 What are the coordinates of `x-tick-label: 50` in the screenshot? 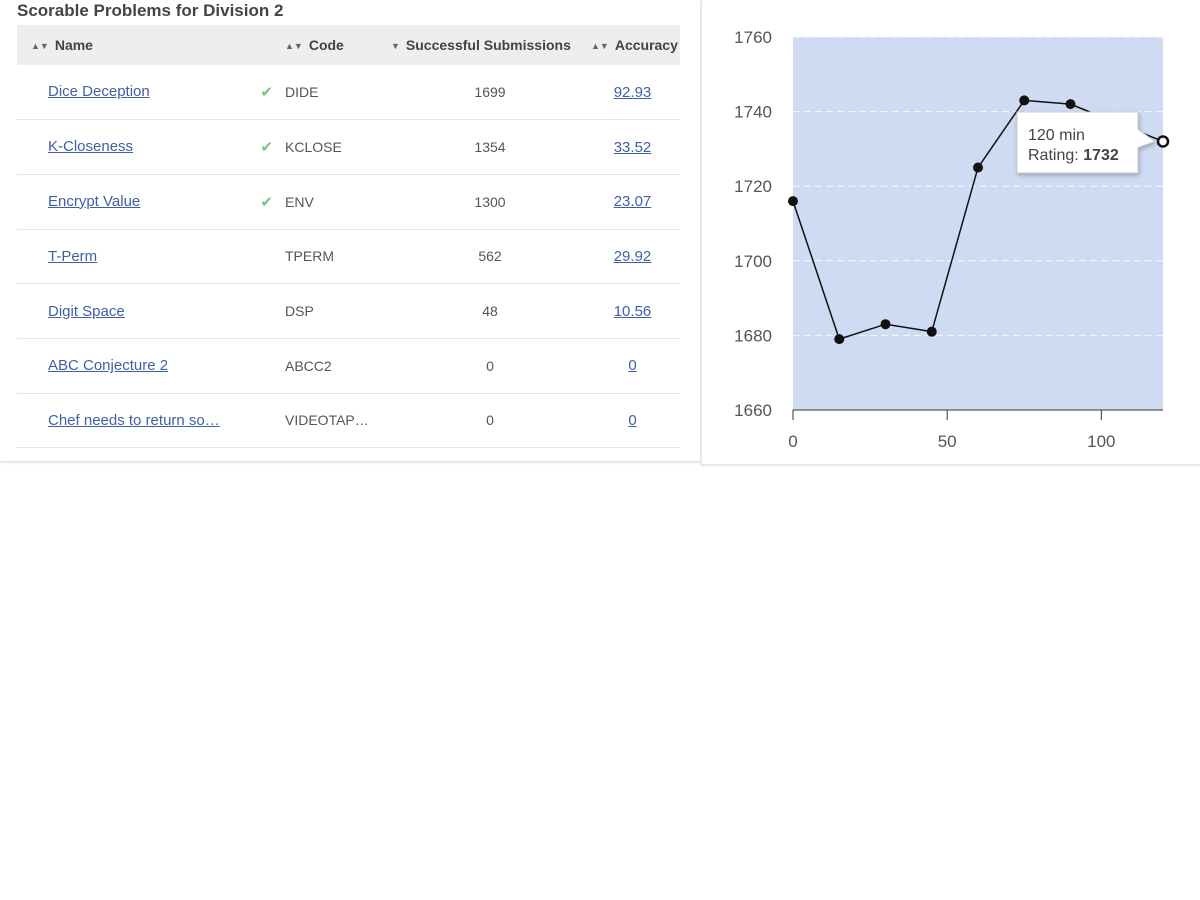 It's located at (947, 441).